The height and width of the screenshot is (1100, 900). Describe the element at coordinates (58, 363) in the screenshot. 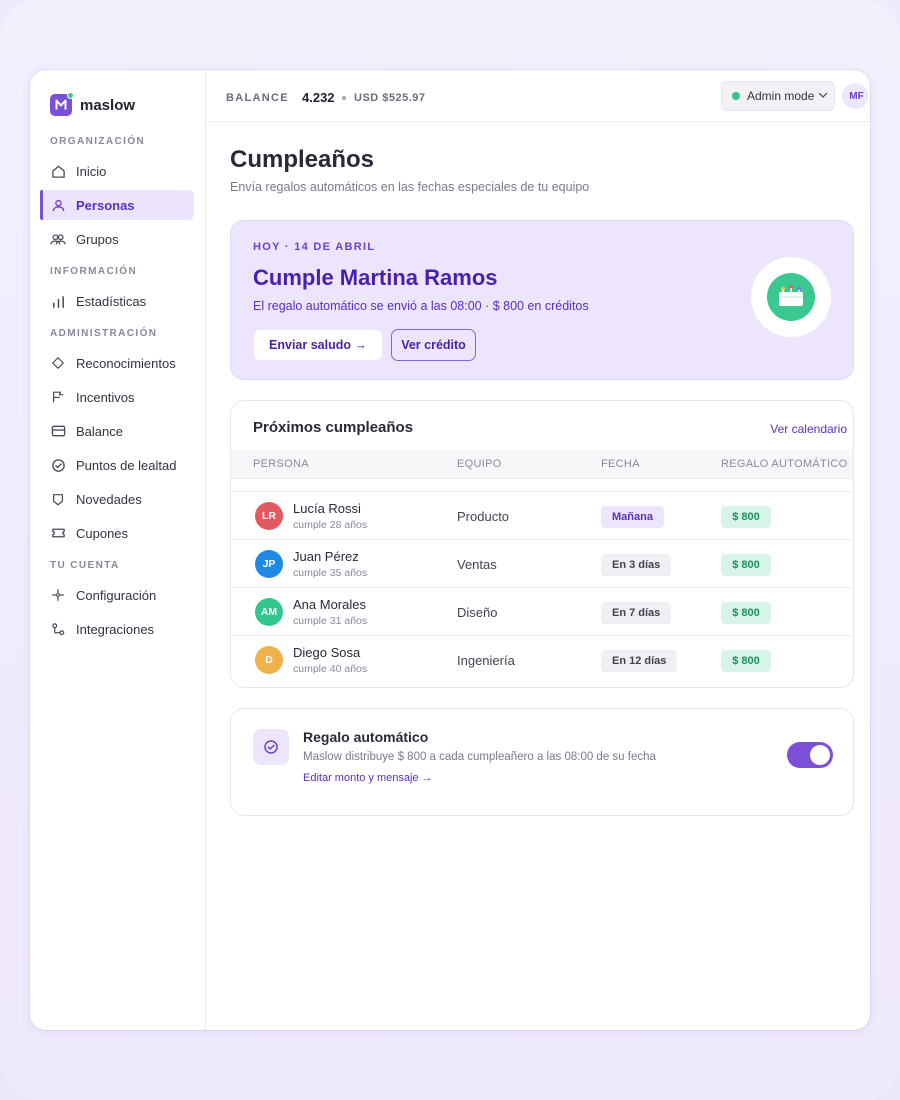

I see `diamond-icon` at that location.